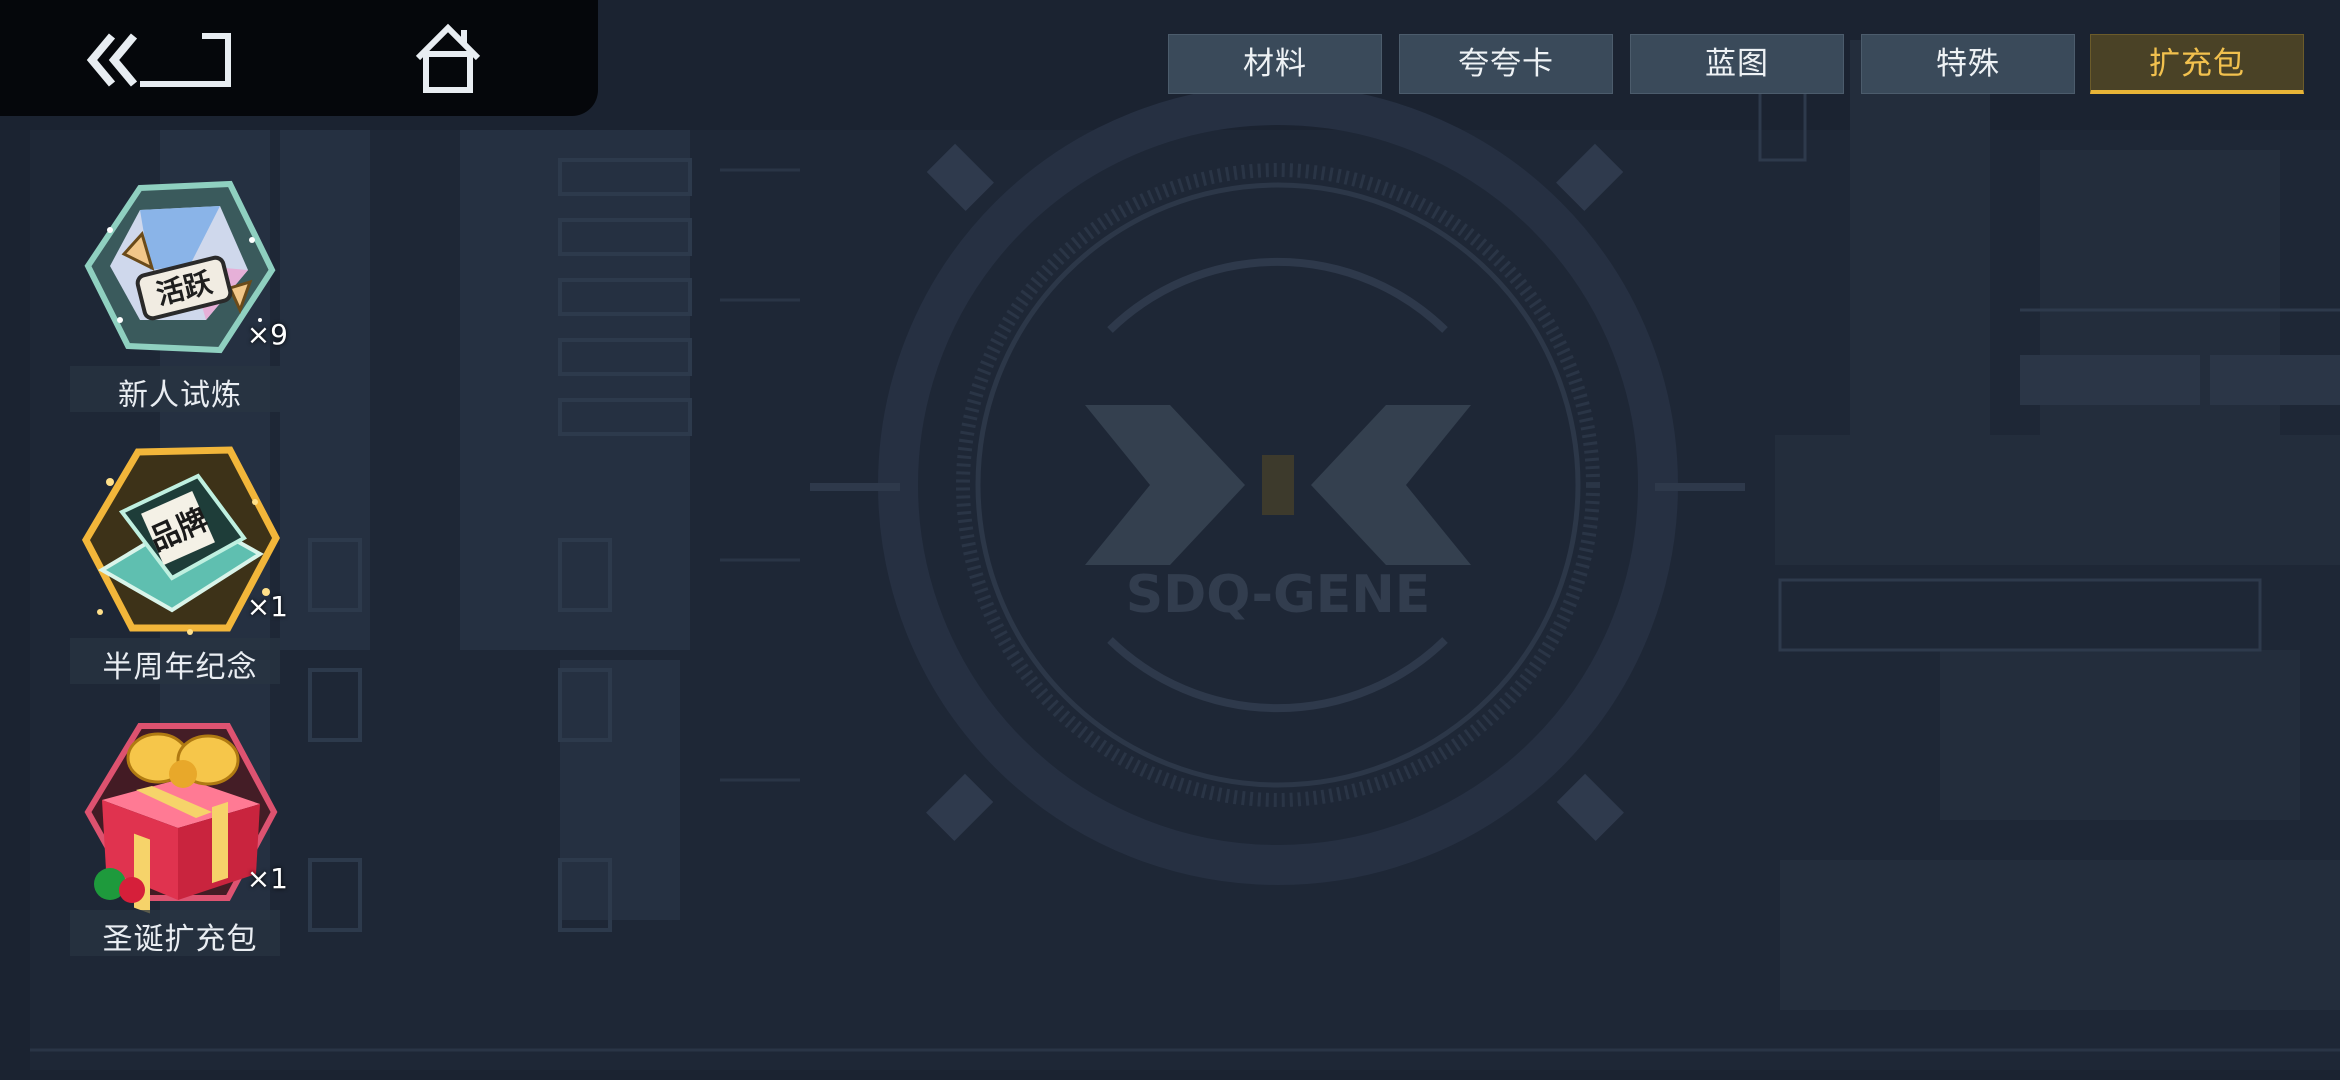 This screenshot has height=1080, width=2340. Describe the element at coordinates (1278, 595) in the screenshot. I see `background-logo-text: SDQ-GENE` at that location.